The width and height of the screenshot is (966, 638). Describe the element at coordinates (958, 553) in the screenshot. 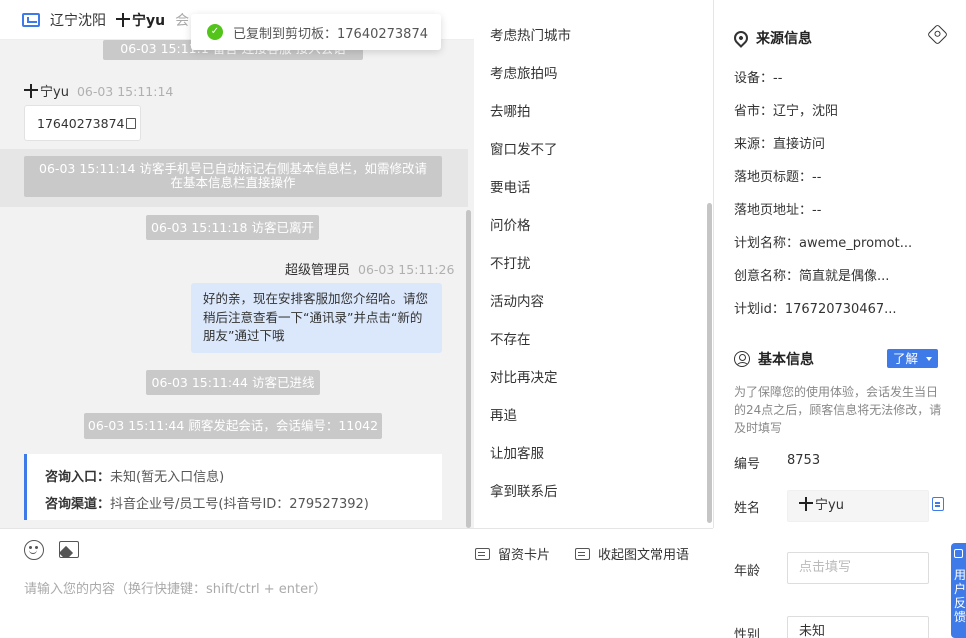

I see `feedback-icon` at that location.